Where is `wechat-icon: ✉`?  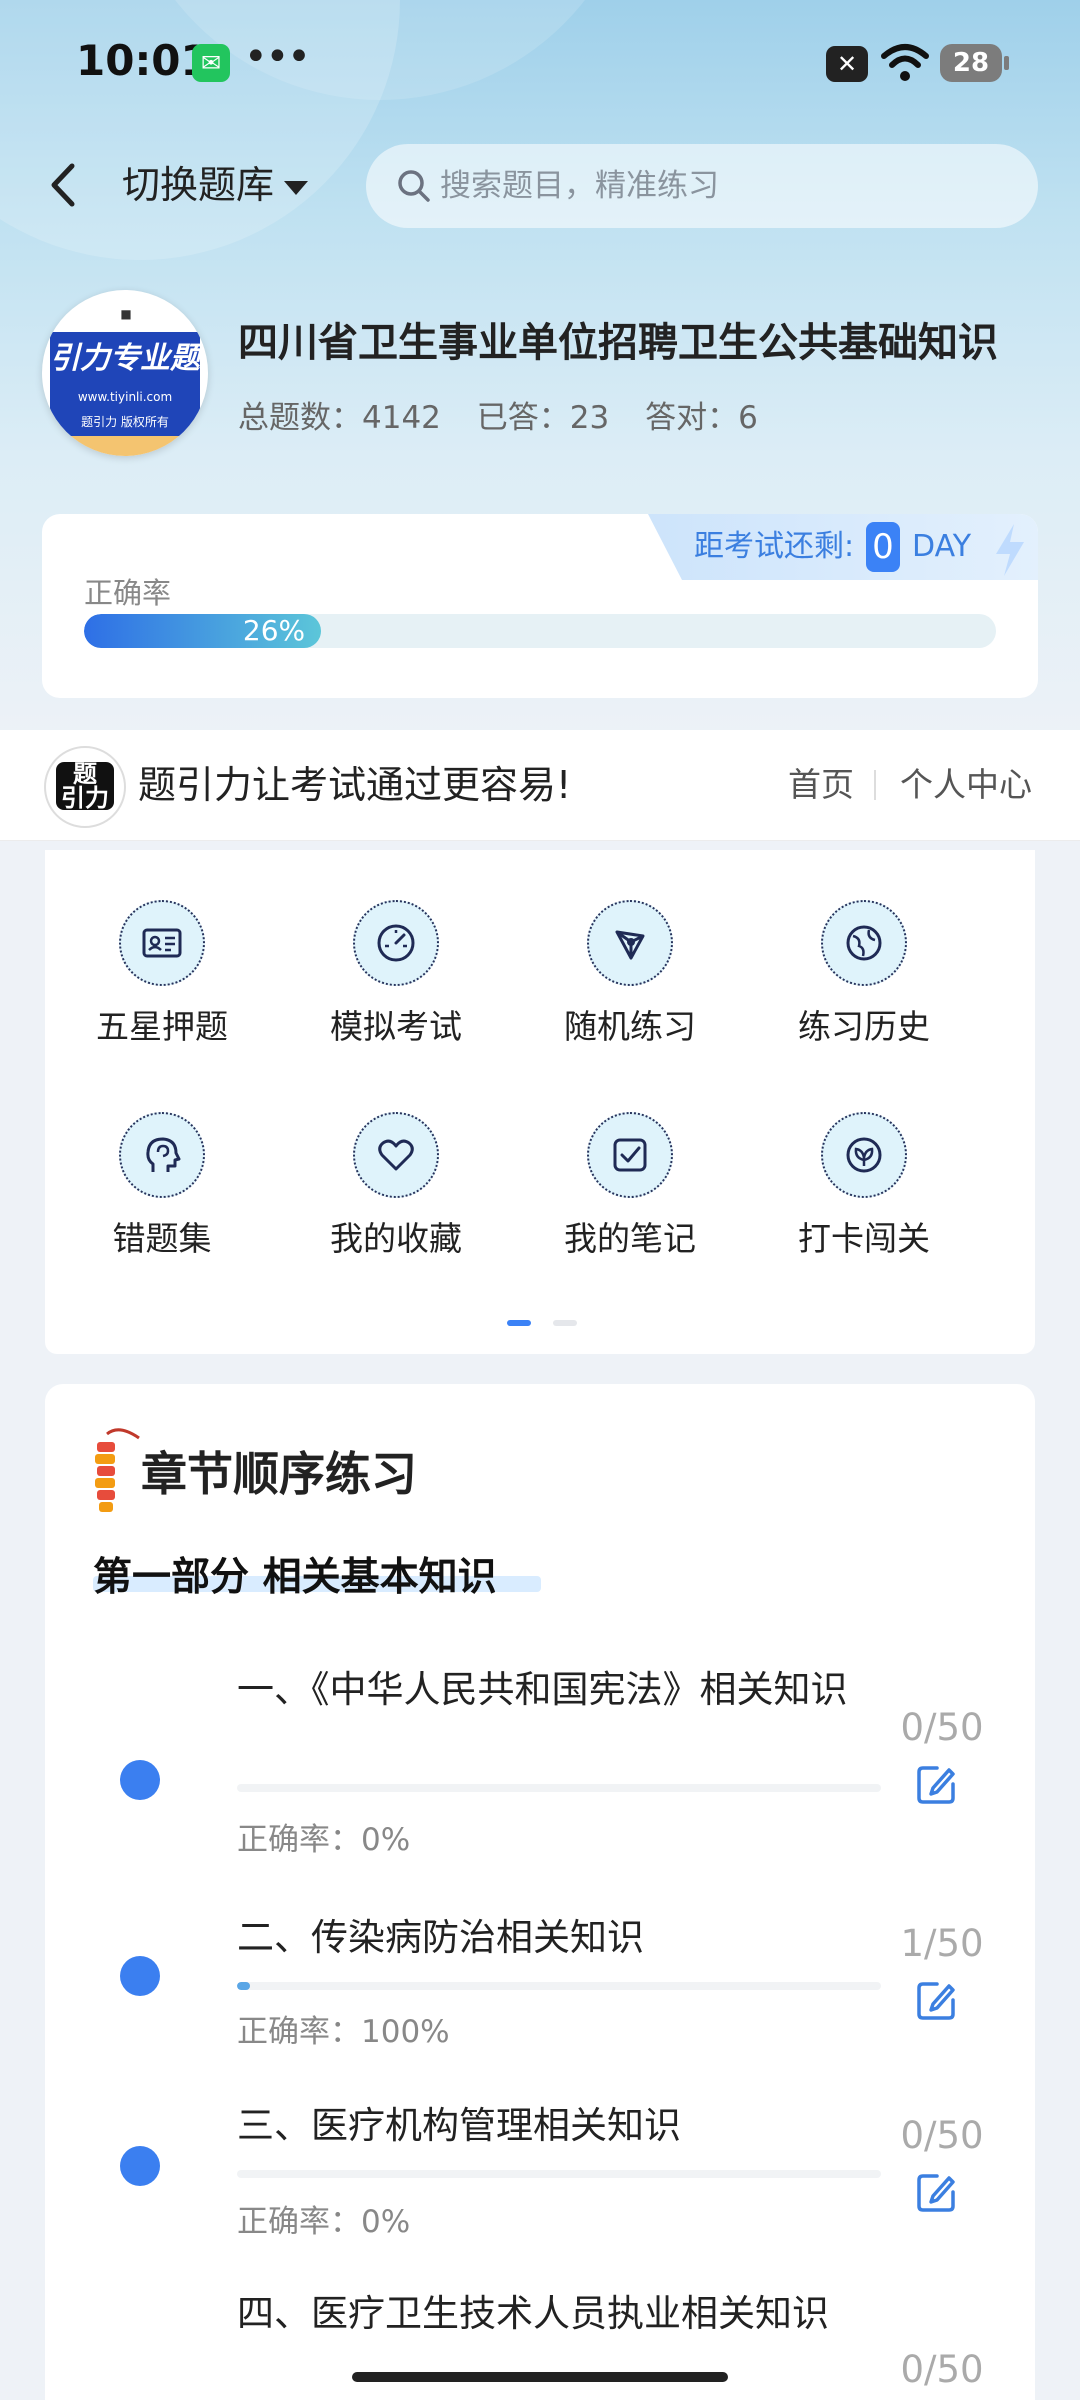
wechat-icon: ✉ is located at coordinates (211, 63).